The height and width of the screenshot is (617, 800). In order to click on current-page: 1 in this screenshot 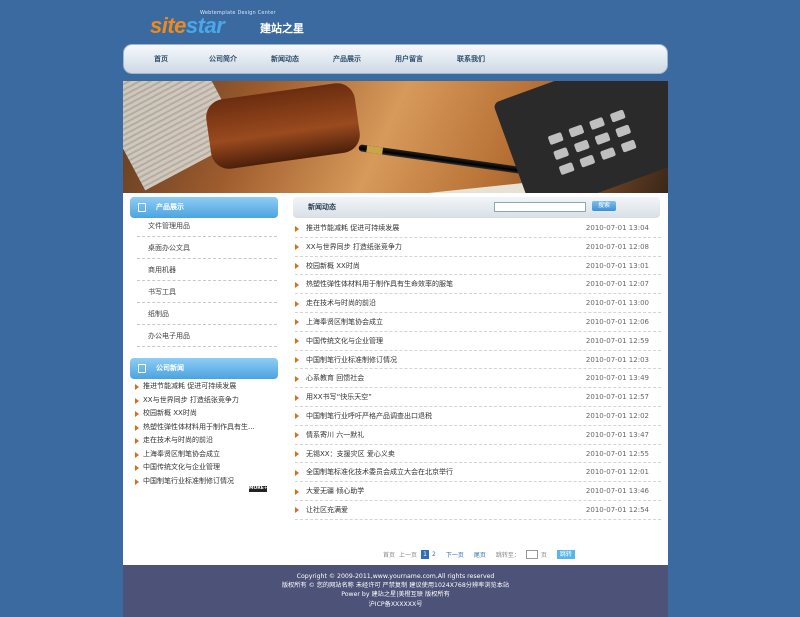, I will do `click(425, 554)`.